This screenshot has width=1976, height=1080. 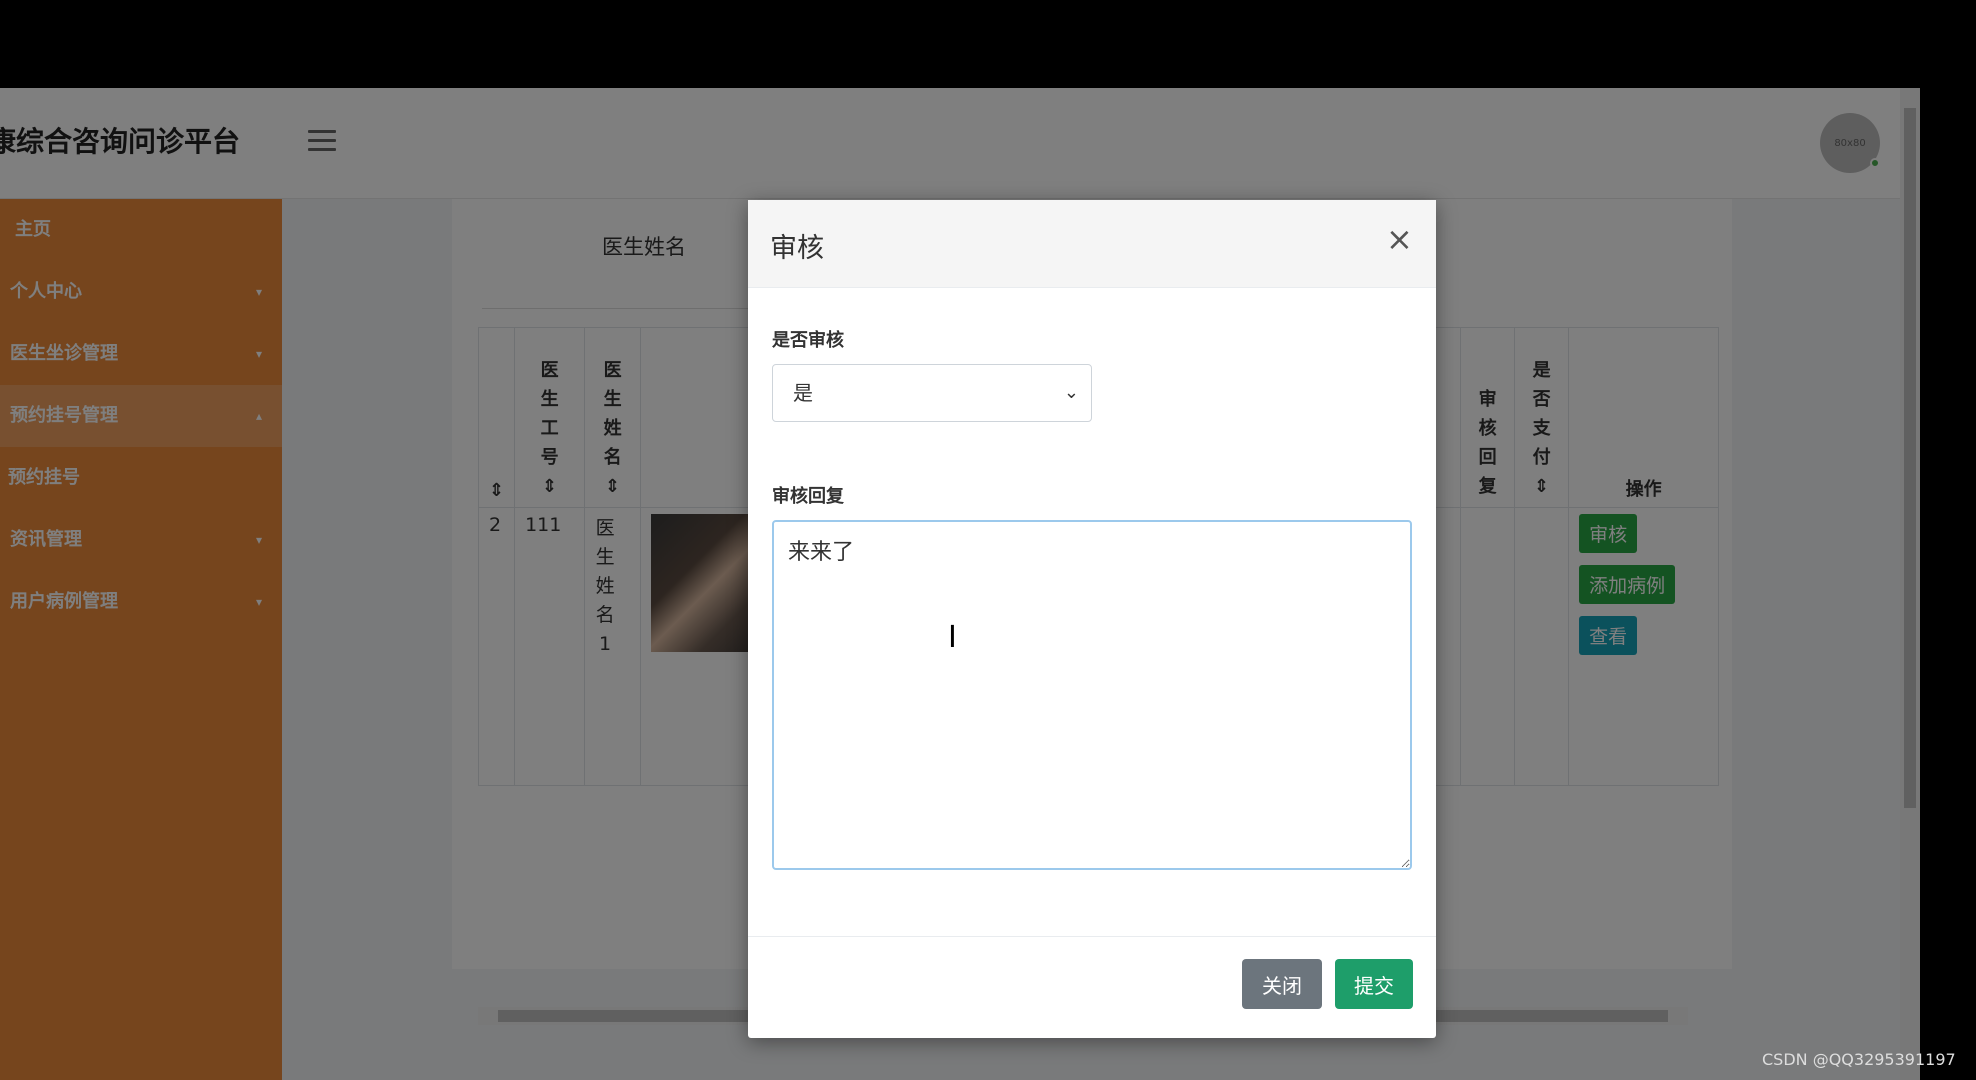 What do you see at coordinates (797, 248) in the screenshot?
I see `dialog-title: 审核` at bounding box center [797, 248].